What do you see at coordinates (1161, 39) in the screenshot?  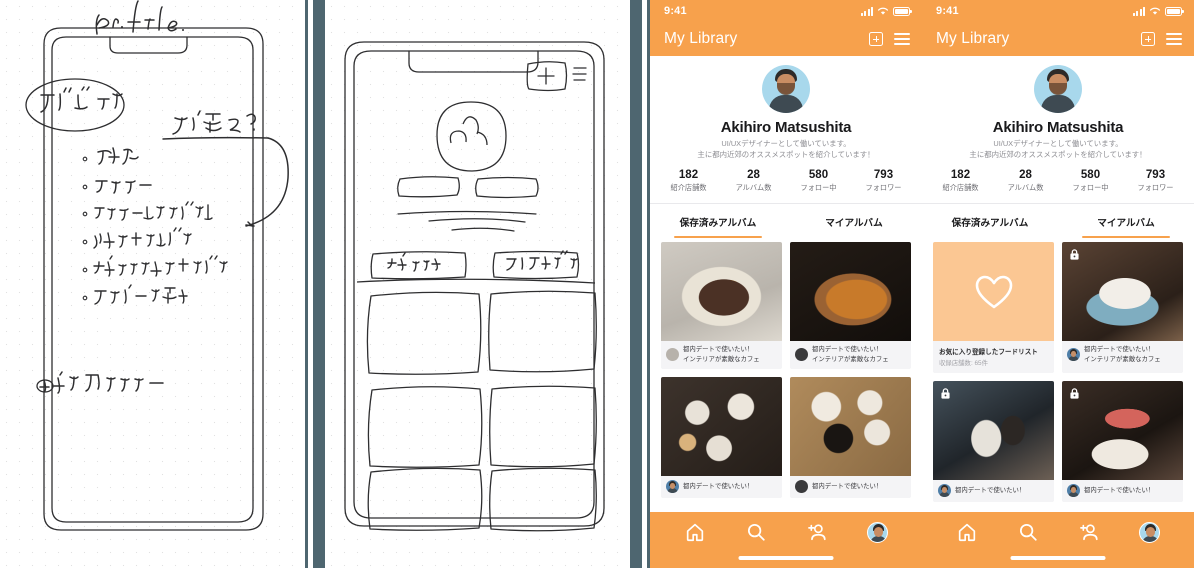 I see `app-bar-actions` at bounding box center [1161, 39].